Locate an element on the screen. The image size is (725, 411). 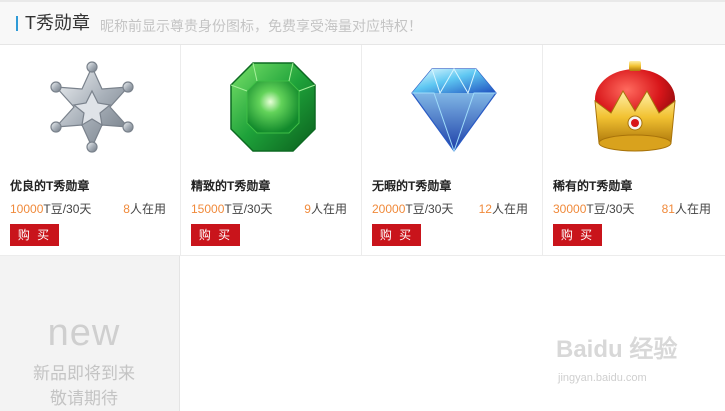
coming-soon-card: new 新品即将到来 敬请期待 is located at coordinates (90, 333).